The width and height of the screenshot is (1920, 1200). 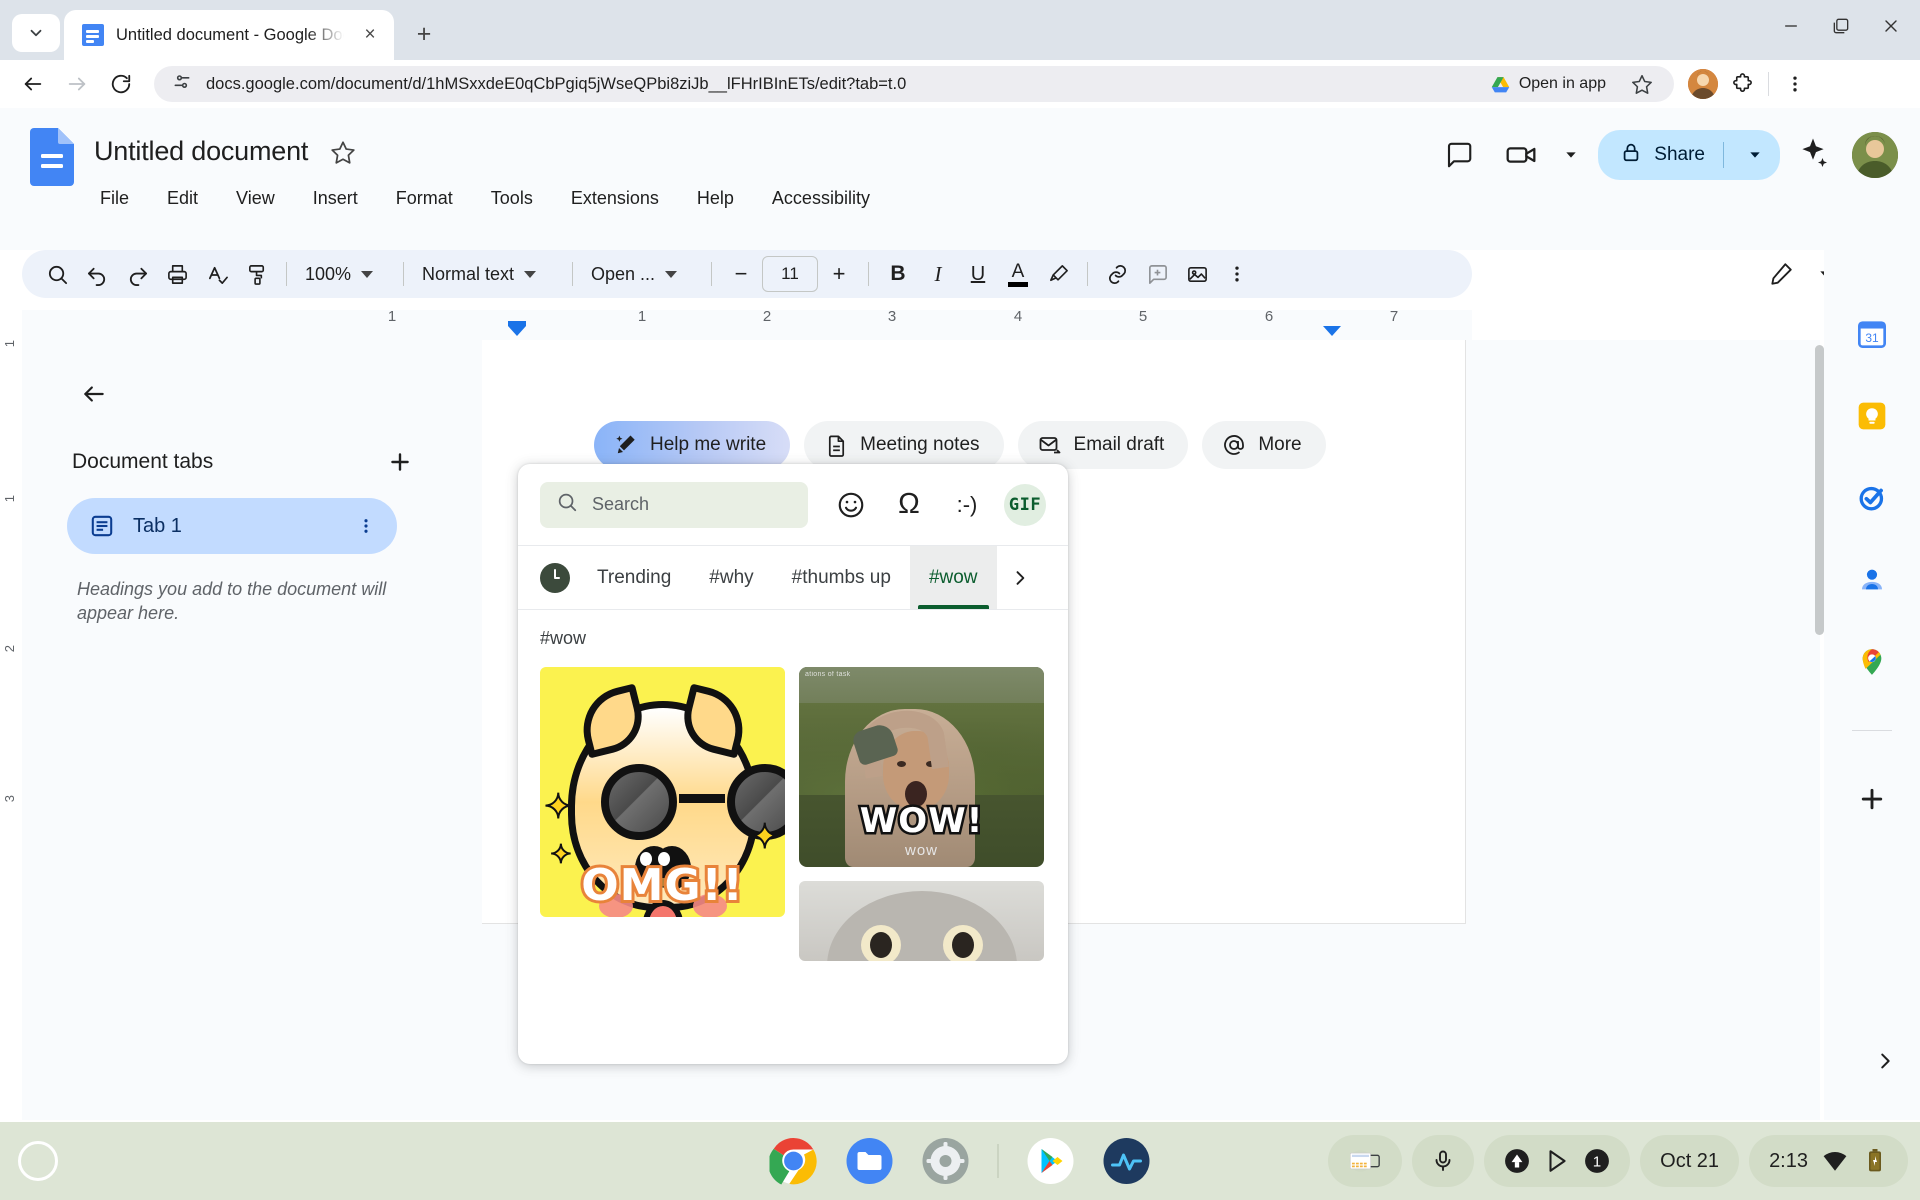 What do you see at coordinates (1742, 84) in the screenshot?
I see `extensions-icon` at bounding box center [1742, 84].